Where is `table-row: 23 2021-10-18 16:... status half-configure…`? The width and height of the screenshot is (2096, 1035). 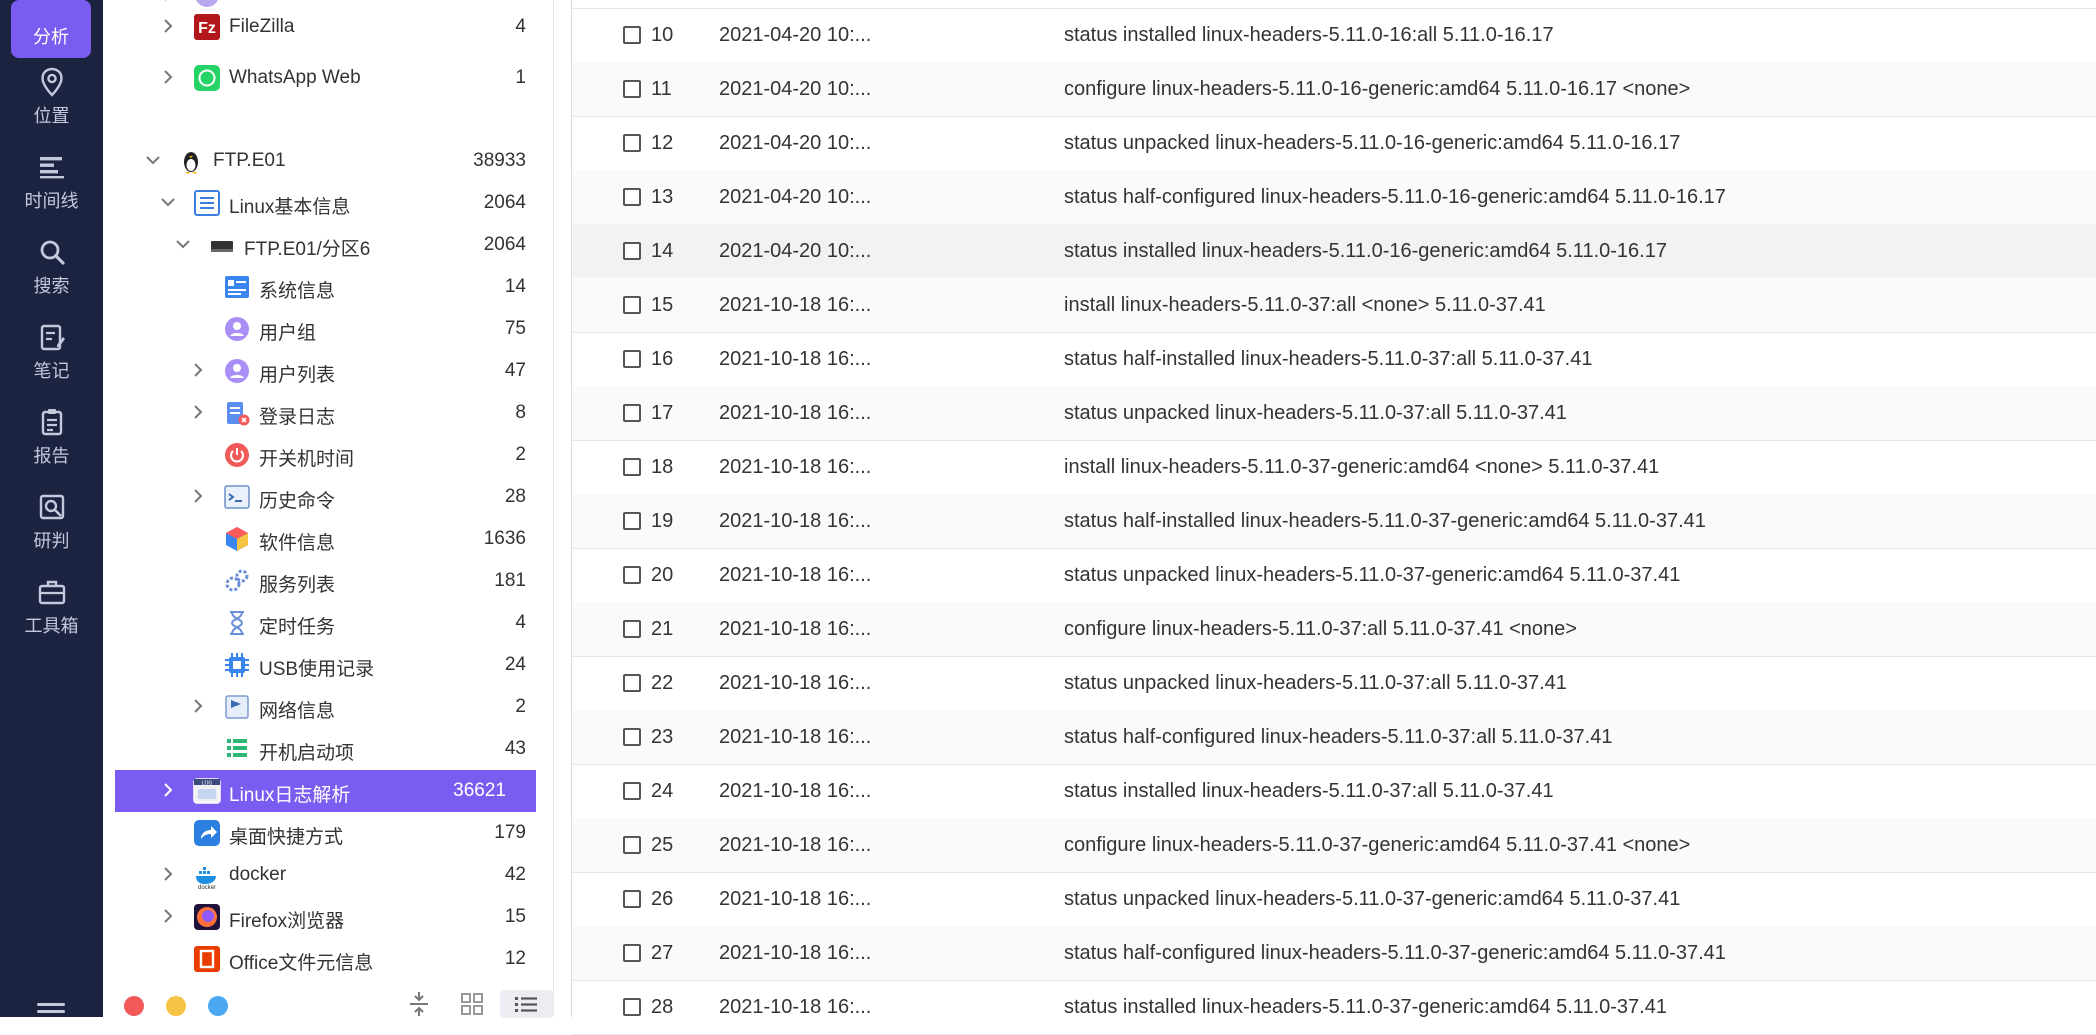 table-row: 23 2021-10-18 16:... status half-configure… is located at coordinates (1334, 737).